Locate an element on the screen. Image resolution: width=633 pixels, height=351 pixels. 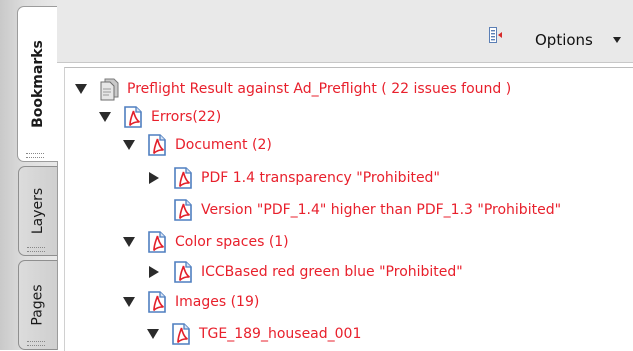
tab-bookmarks: Bookmarks is located at coordinates (37, 84).